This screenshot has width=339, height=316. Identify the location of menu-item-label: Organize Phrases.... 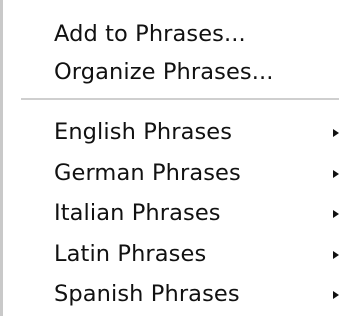
(164, 72).